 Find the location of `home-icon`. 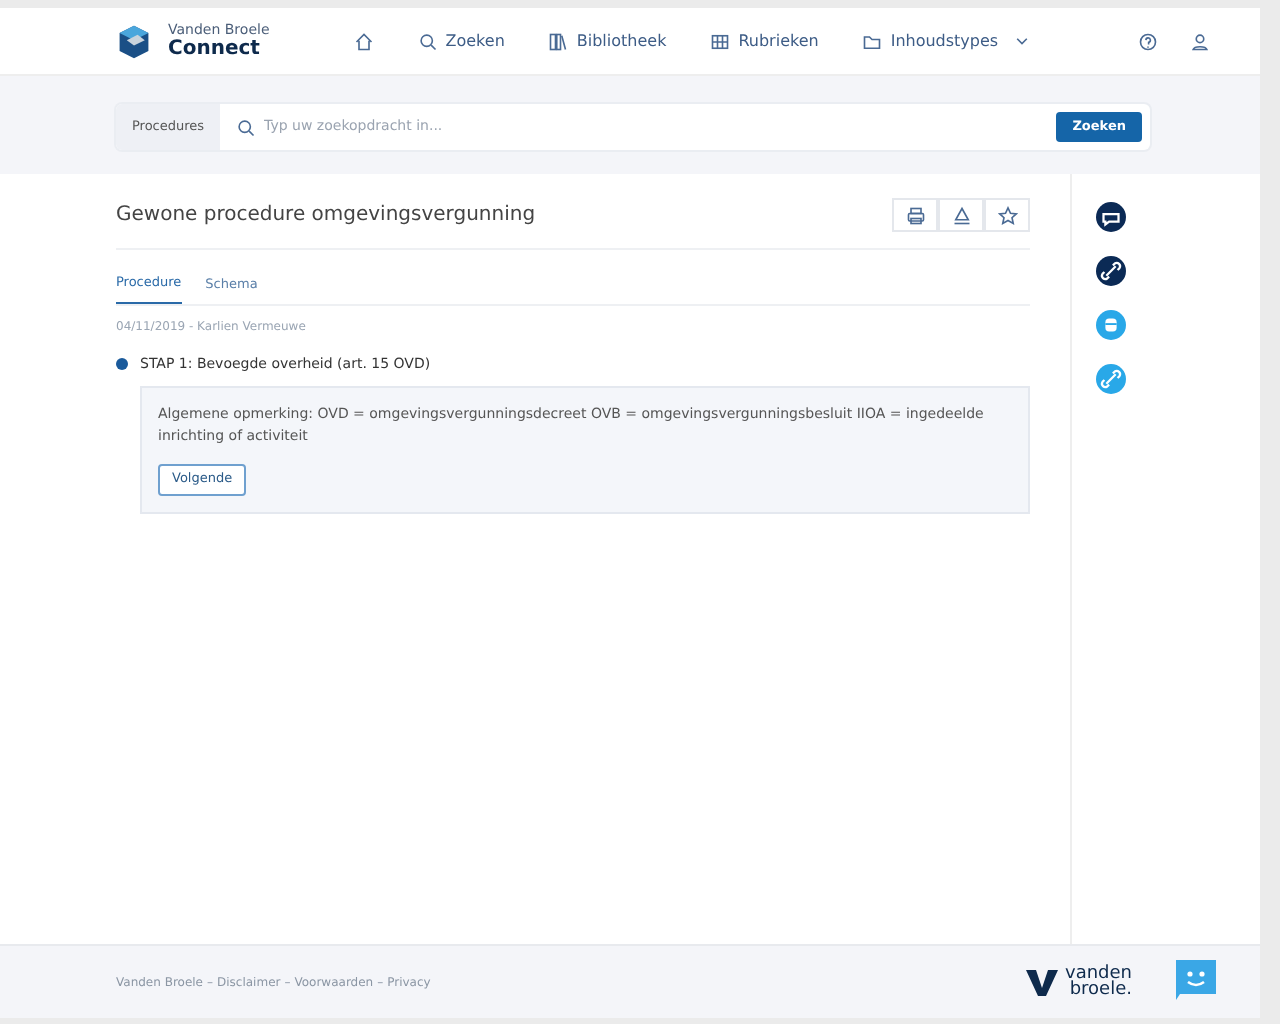

home-icon is located at coordinates (363, 41).